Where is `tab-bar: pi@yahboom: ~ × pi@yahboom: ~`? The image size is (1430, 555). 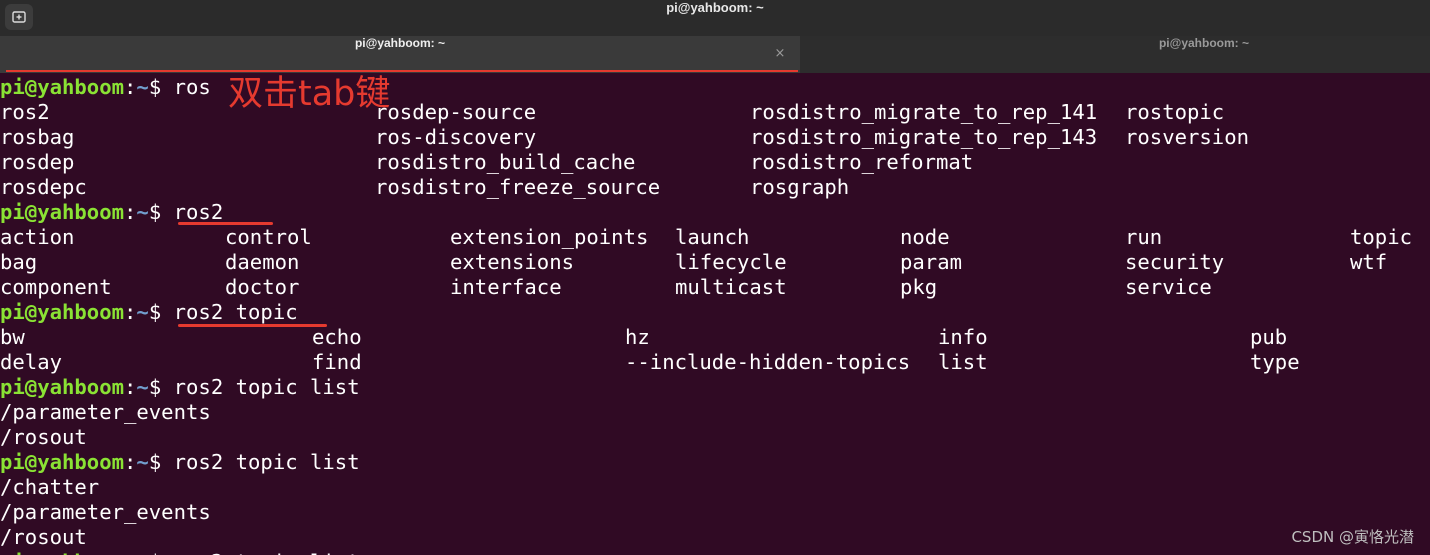
tab-bar: pi@yahboom: ~ × pi@yahboom: ~ is located at coordinates (715, 54).